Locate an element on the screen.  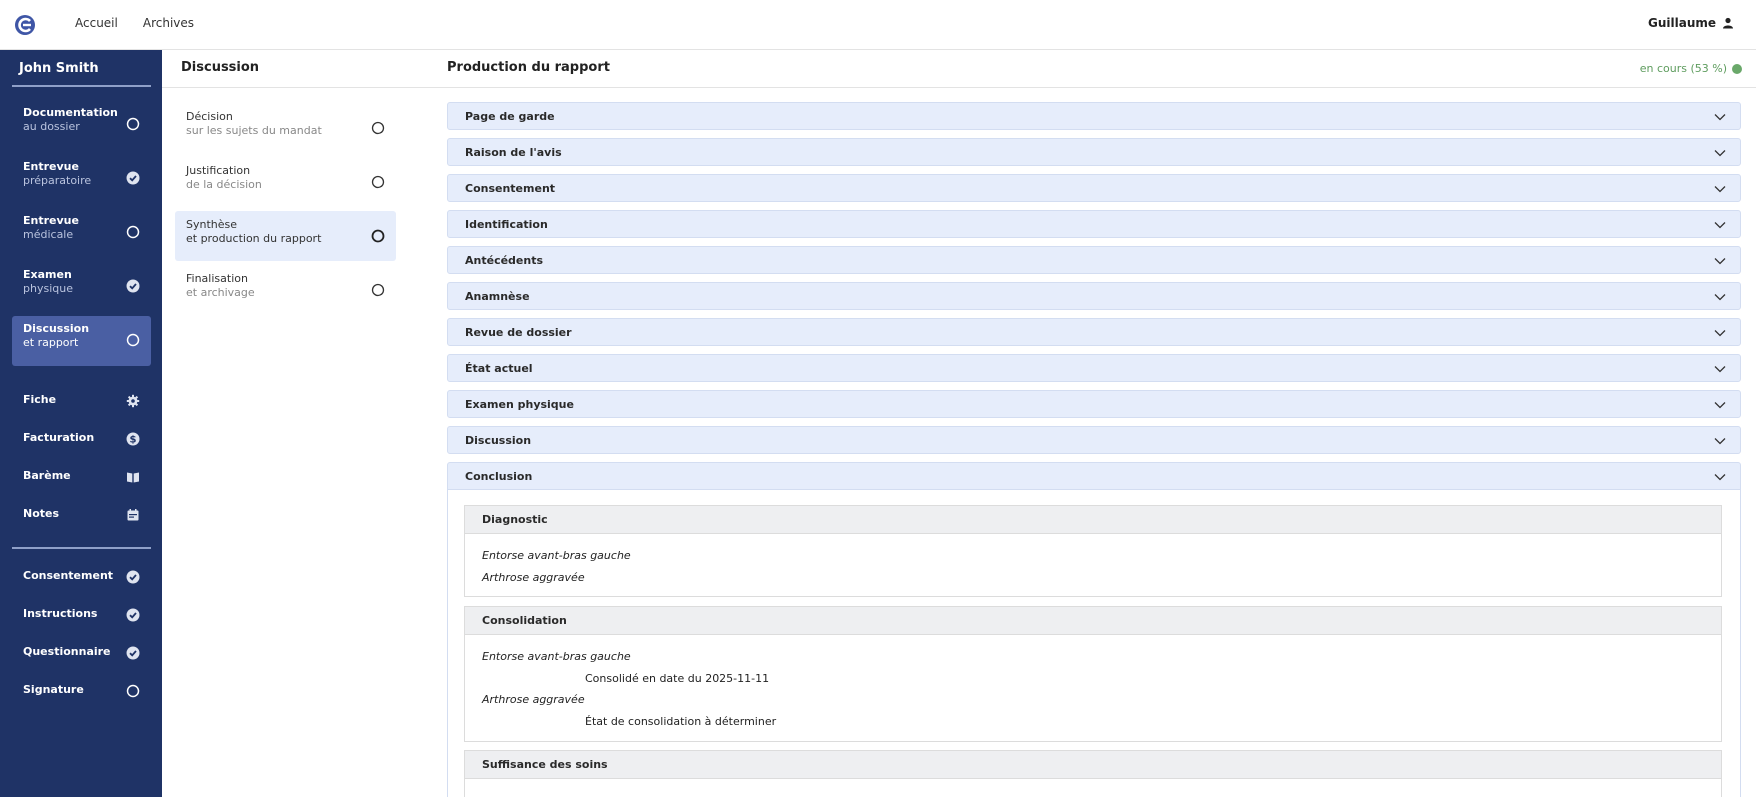
card-title: Suffisance des soins is located at coordinates (1093, 765).